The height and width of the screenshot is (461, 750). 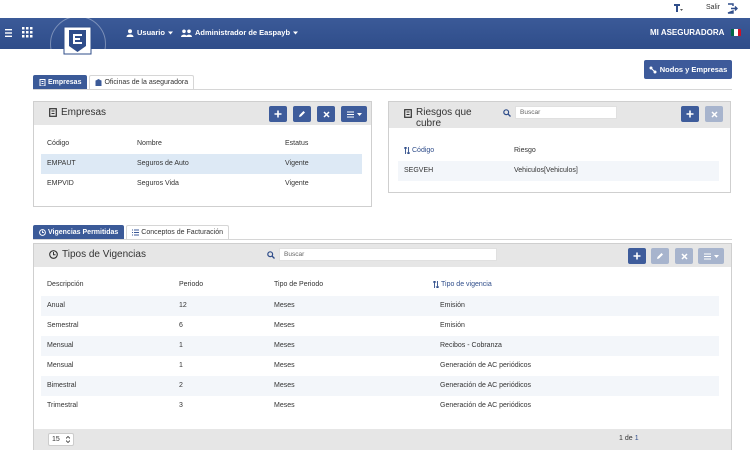 What do you see at coordinates (637, 438) in the screenshot?
I see `page-total-link: 1` at bounding box center [637, 438].